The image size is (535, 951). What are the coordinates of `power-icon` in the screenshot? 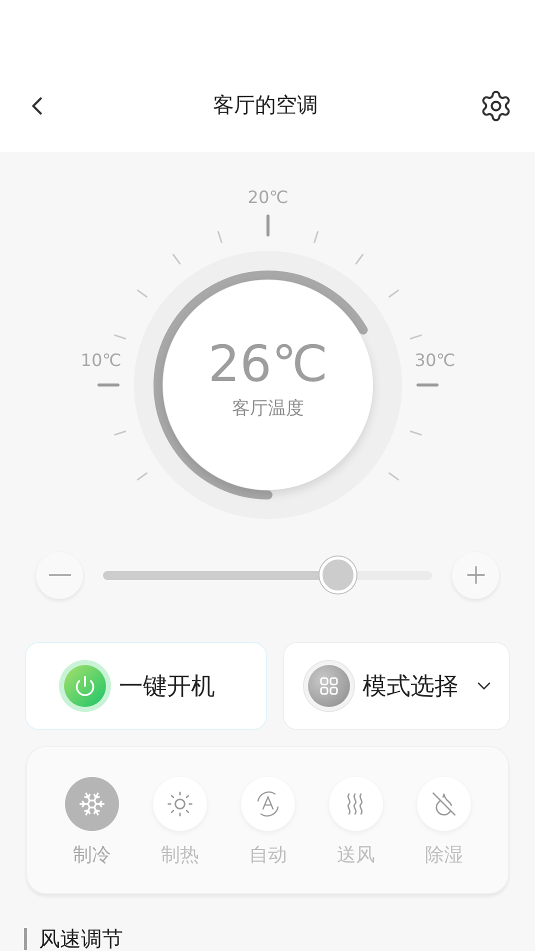 It's located at (85, 686).